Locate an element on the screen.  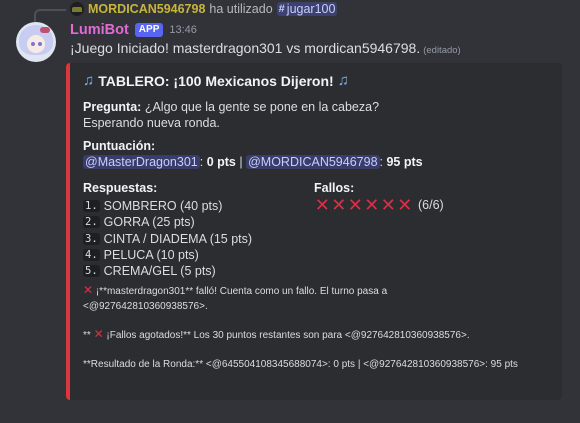
answer-text: SOMBRERO (40 pts) is located at coordinates (163, 206).